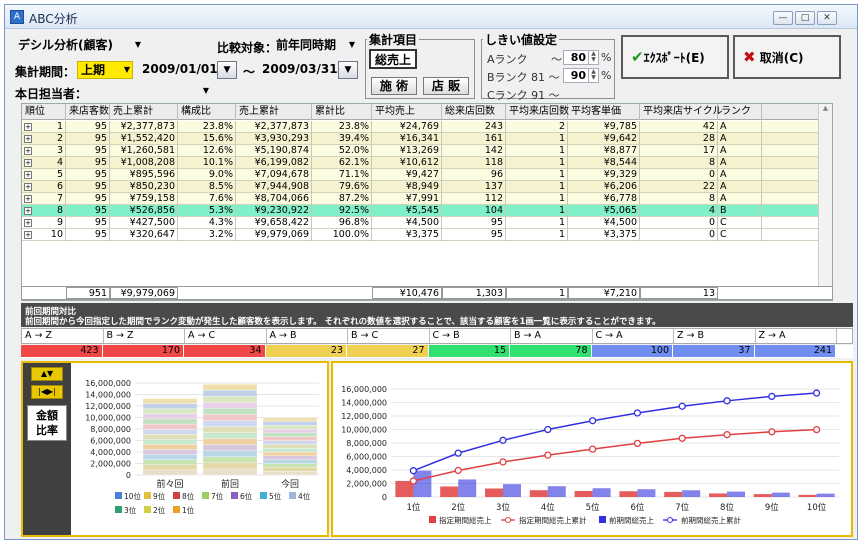  What do you see at coordinates (298, 70) in the screenshot?
I see `date-to-field: 2009/03/31` at bounding box center [298, 70].